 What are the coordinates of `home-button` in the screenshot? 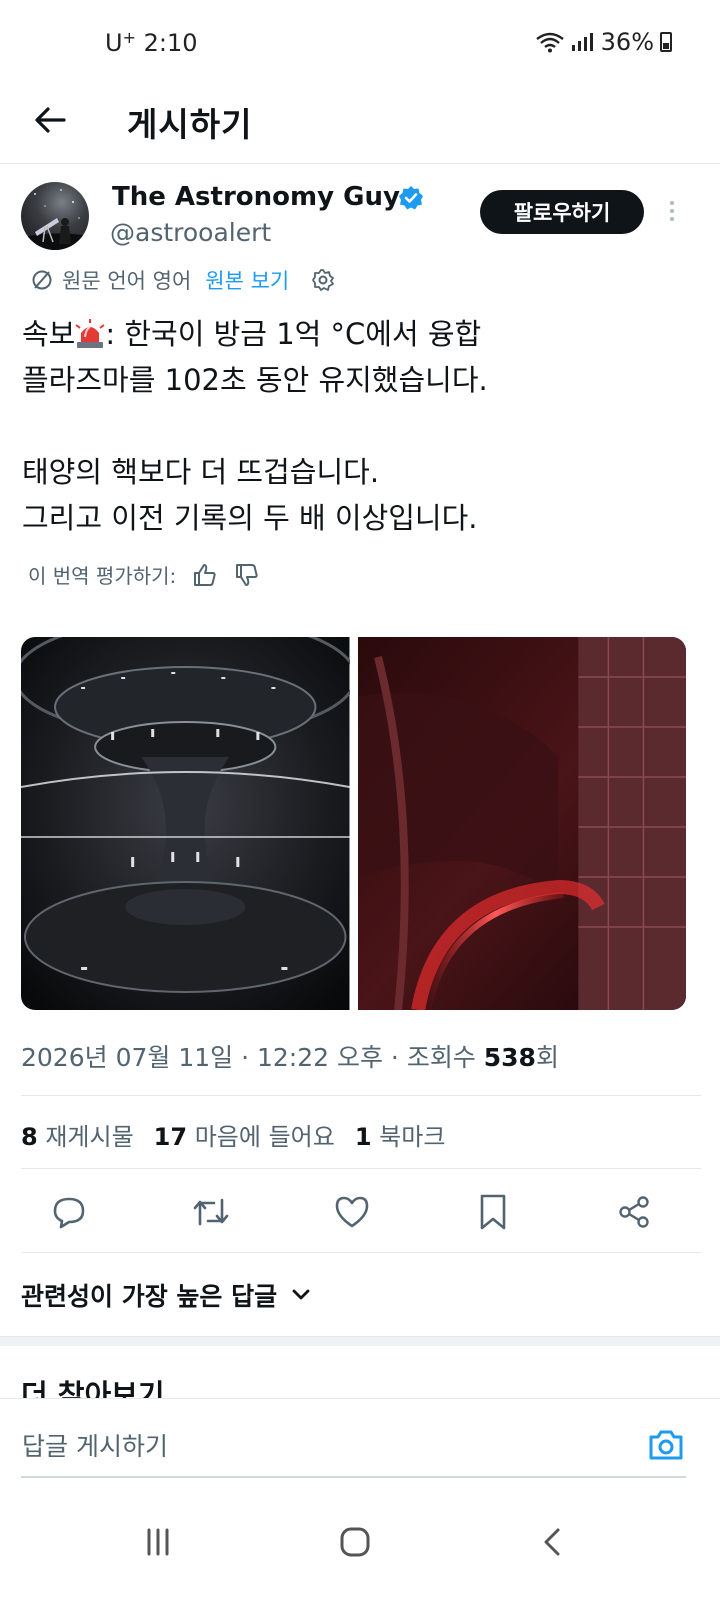 It's located at (355, 1542).